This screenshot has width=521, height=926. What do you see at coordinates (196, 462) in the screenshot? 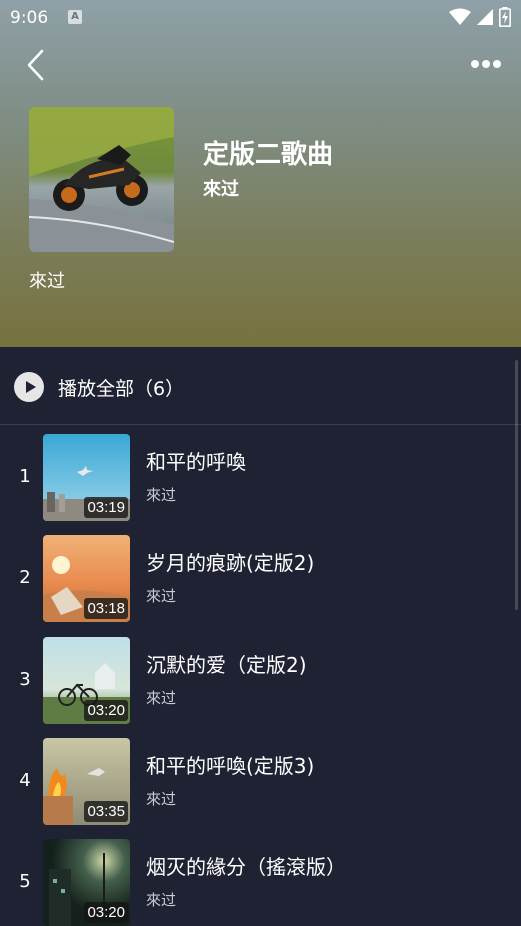
I see `song-title: 和平的呼喚` at bounding box center [196, 462].